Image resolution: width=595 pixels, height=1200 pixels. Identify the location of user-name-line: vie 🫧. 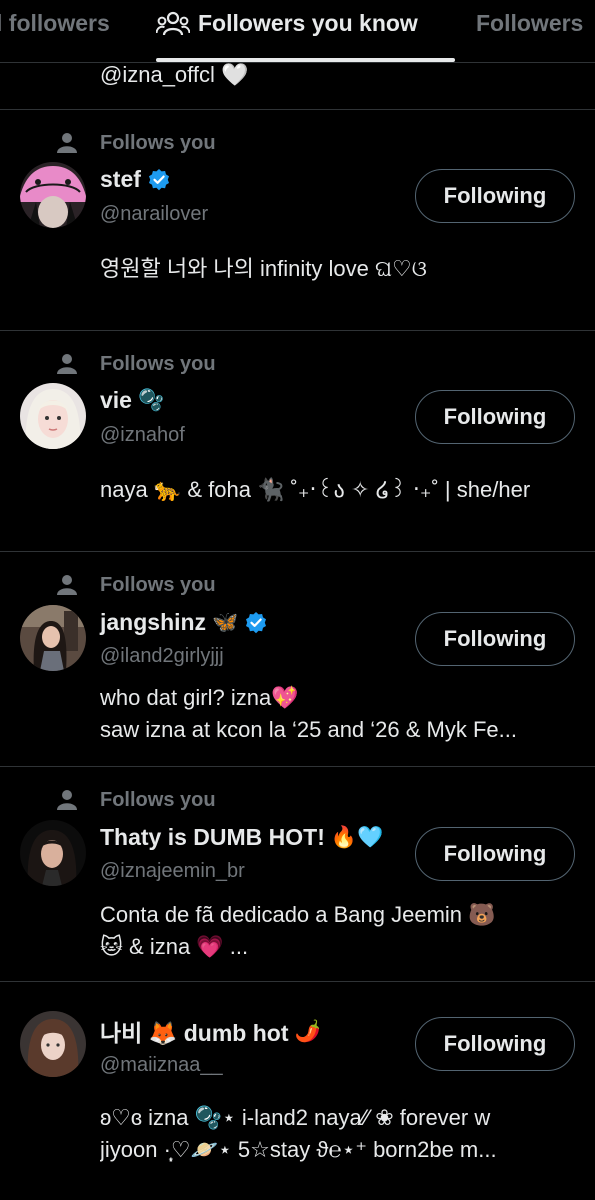
(132, 400).